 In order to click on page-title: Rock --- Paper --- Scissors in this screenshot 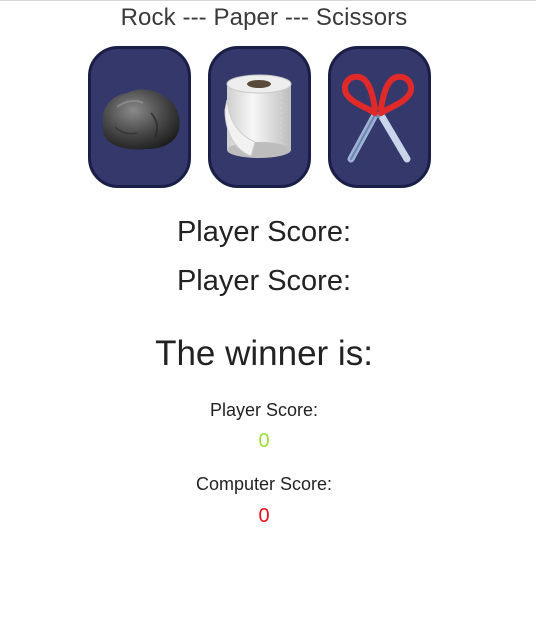, I will do `click(264, 17)`.